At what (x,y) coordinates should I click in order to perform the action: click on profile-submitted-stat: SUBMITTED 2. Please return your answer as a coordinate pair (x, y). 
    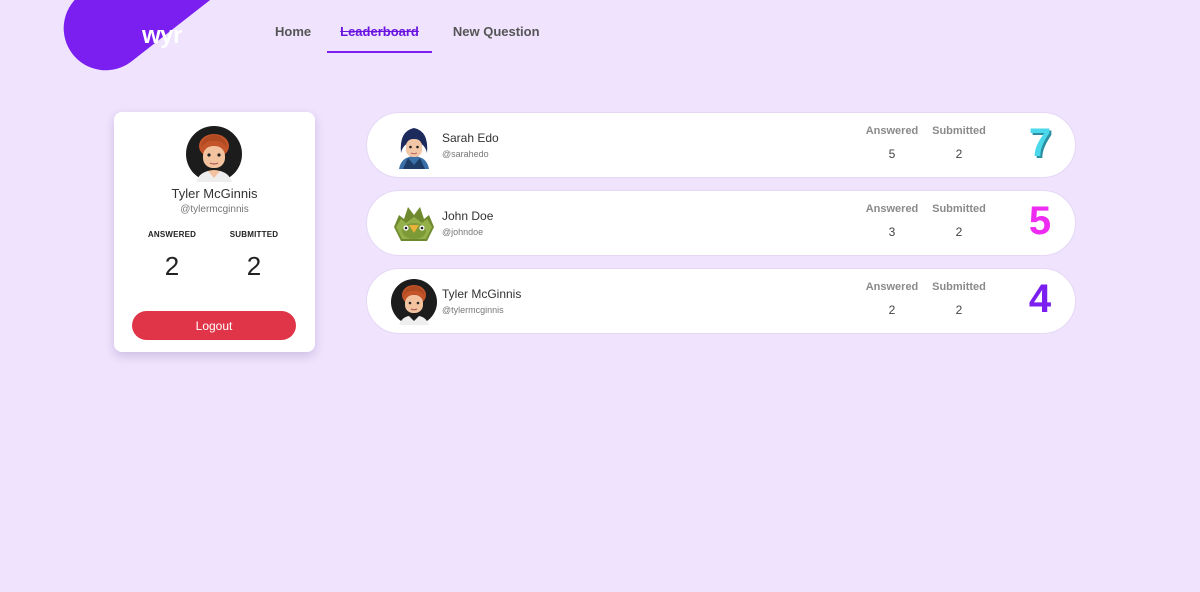
    Looking at the image, I should click on (254, 256).